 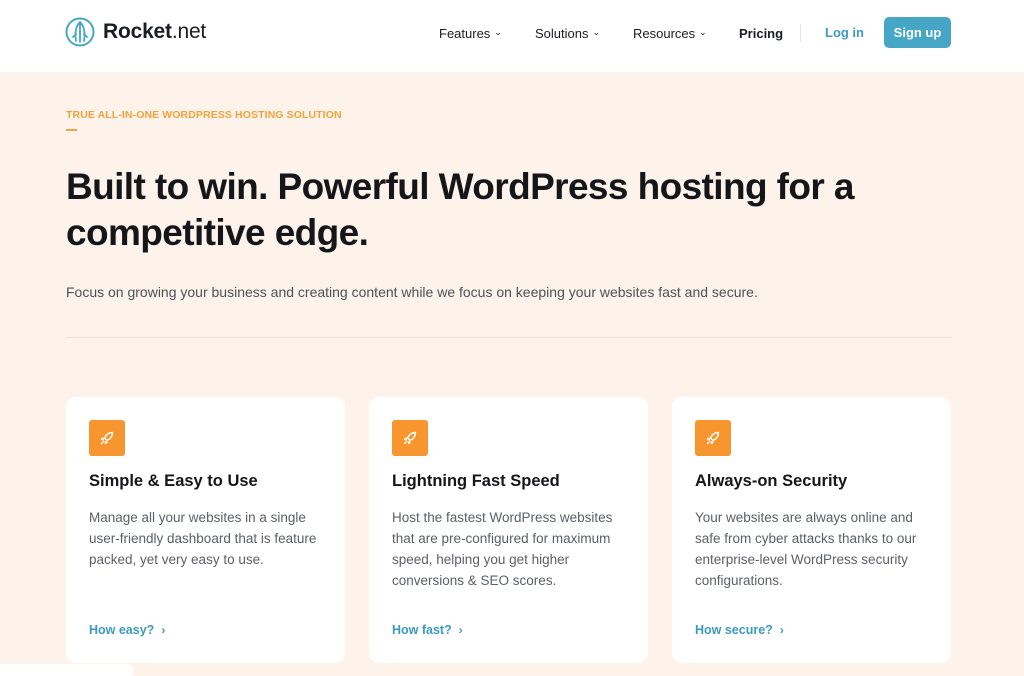 I want to click on brand-name: Rocket.net, so click(x=154, y=32).